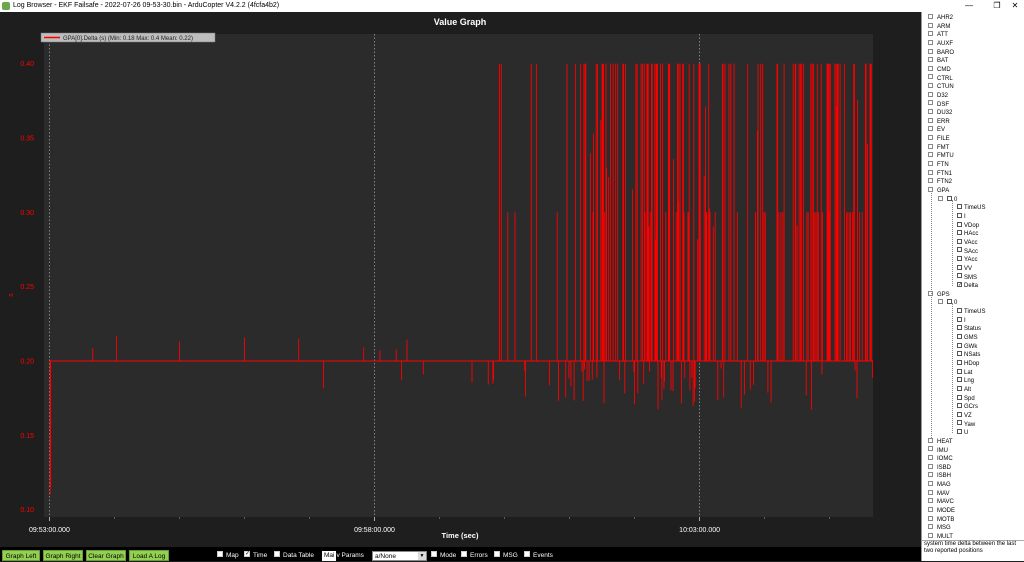 The image size is (1024, 562). What do you see at coordinates (443, 555) in the screenshot?
I see `mode-checkbox: Mode` at bounding box center [443, 555].